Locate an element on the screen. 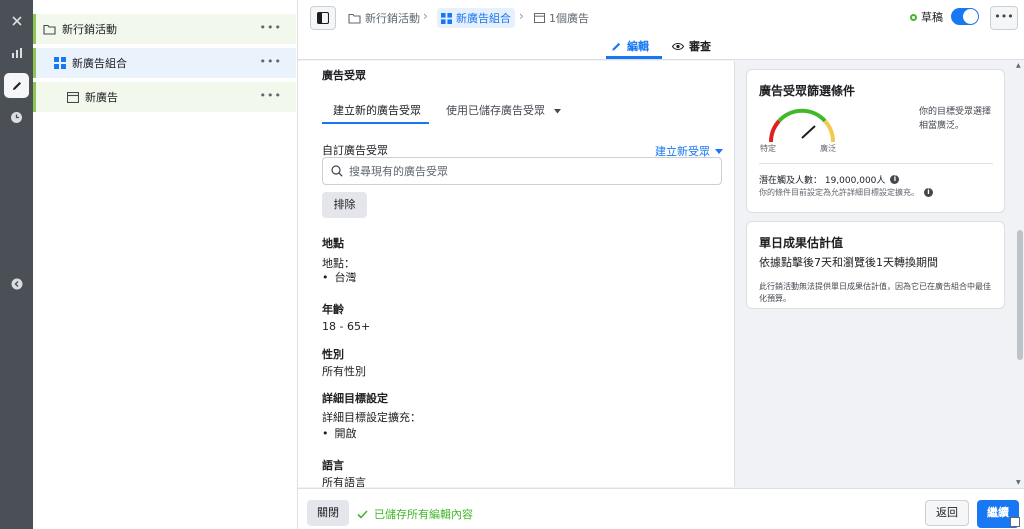  breadcrumb-campaign: 新行銷活動 is located at coordinates (384, 18).